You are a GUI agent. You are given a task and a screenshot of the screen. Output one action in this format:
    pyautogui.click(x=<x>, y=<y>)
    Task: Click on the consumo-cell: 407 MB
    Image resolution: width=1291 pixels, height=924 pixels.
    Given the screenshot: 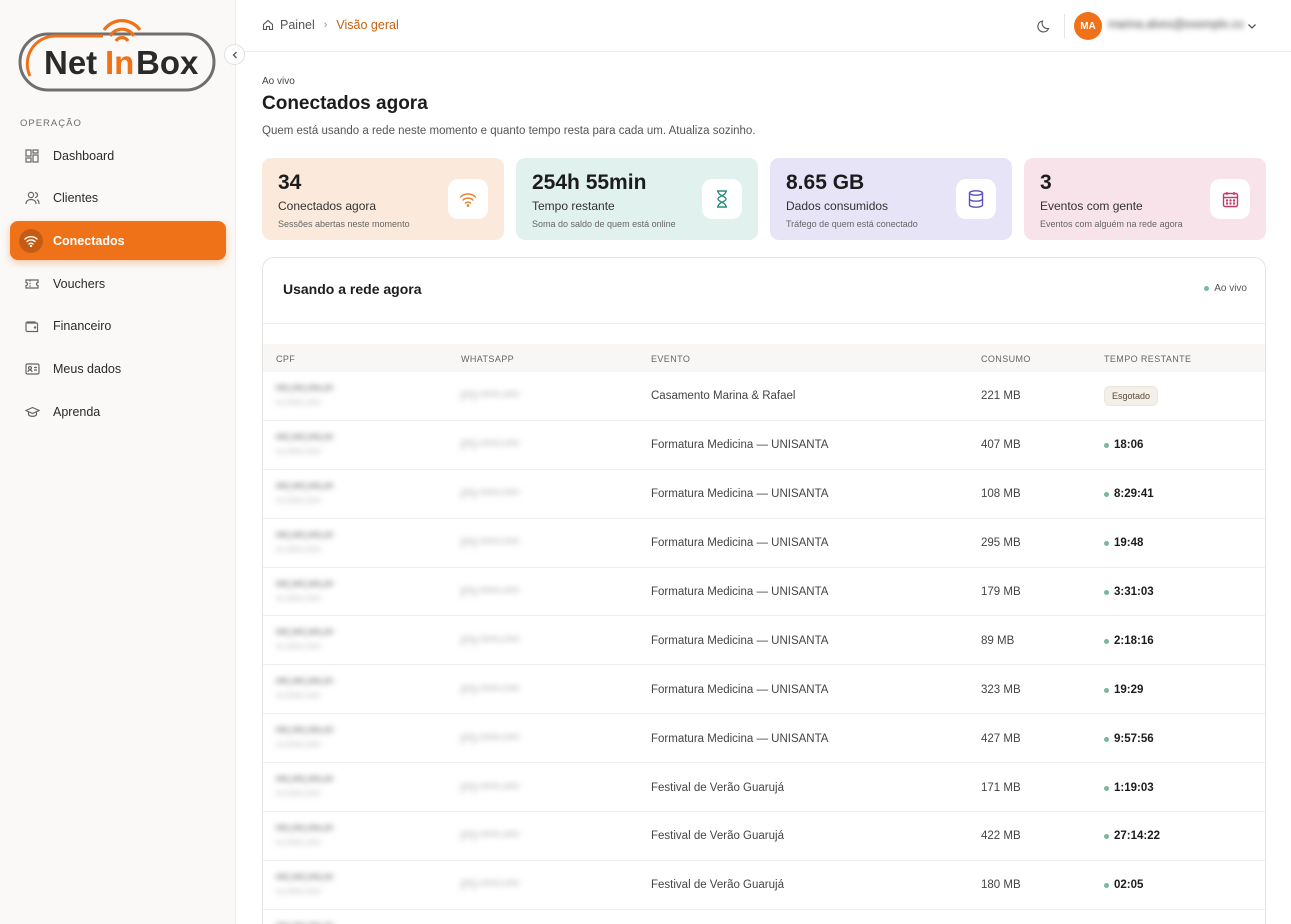 What is the action you would take?
    pyautogui.click(x=1001, y=445)
    